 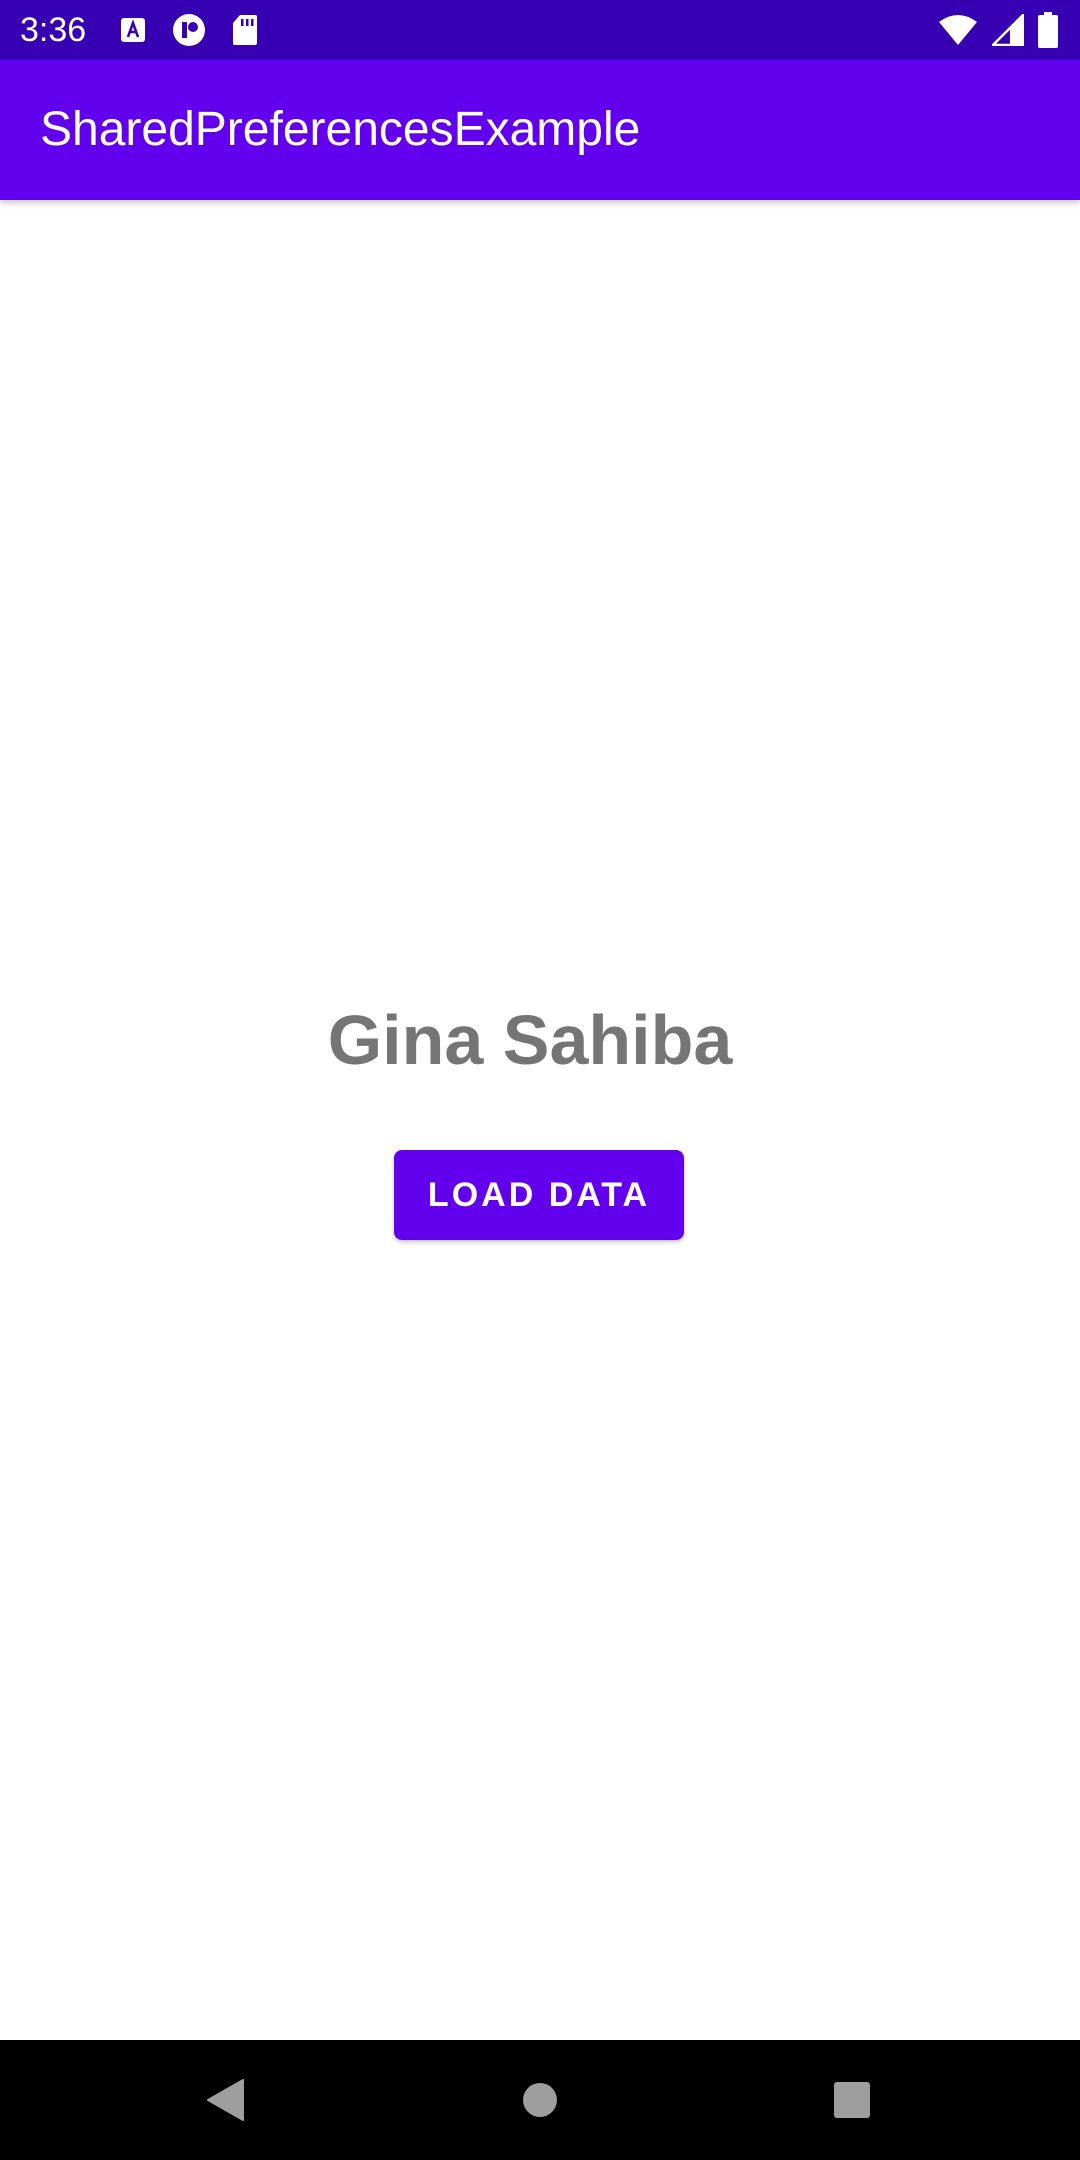 I want to click on at-notification-icon, so click(x=189, y=30).